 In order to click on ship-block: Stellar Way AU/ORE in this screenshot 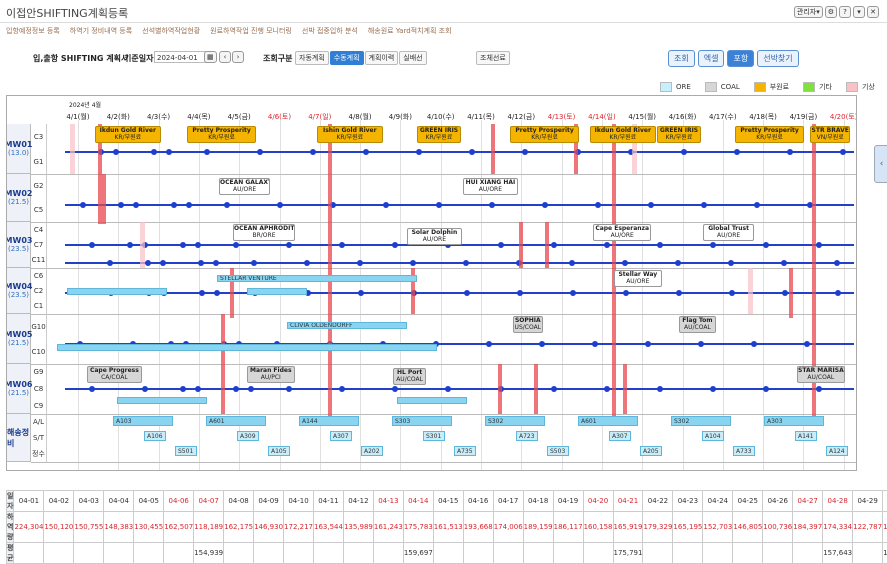, I will do `click(638, 278)`.